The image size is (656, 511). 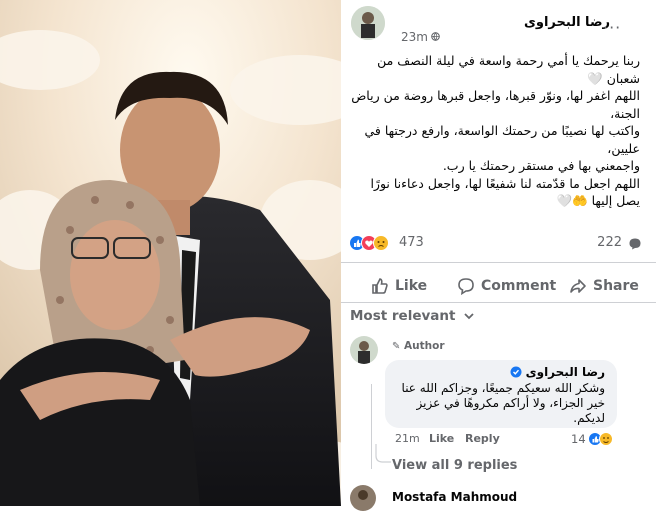 I want to click on next-commenter-avatar, so click(x=363, y=498).